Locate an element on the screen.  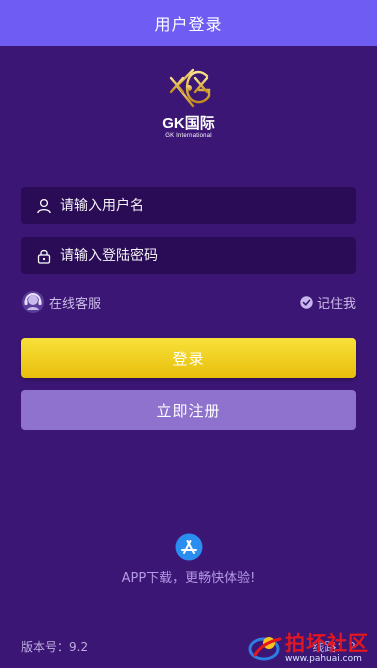
app-store-icon is located at coordinates (188, 547).